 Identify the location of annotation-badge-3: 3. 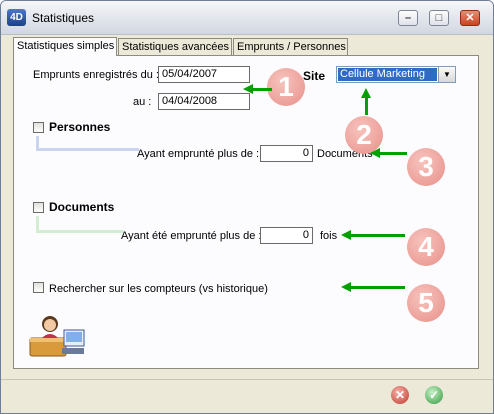
(426, 167).